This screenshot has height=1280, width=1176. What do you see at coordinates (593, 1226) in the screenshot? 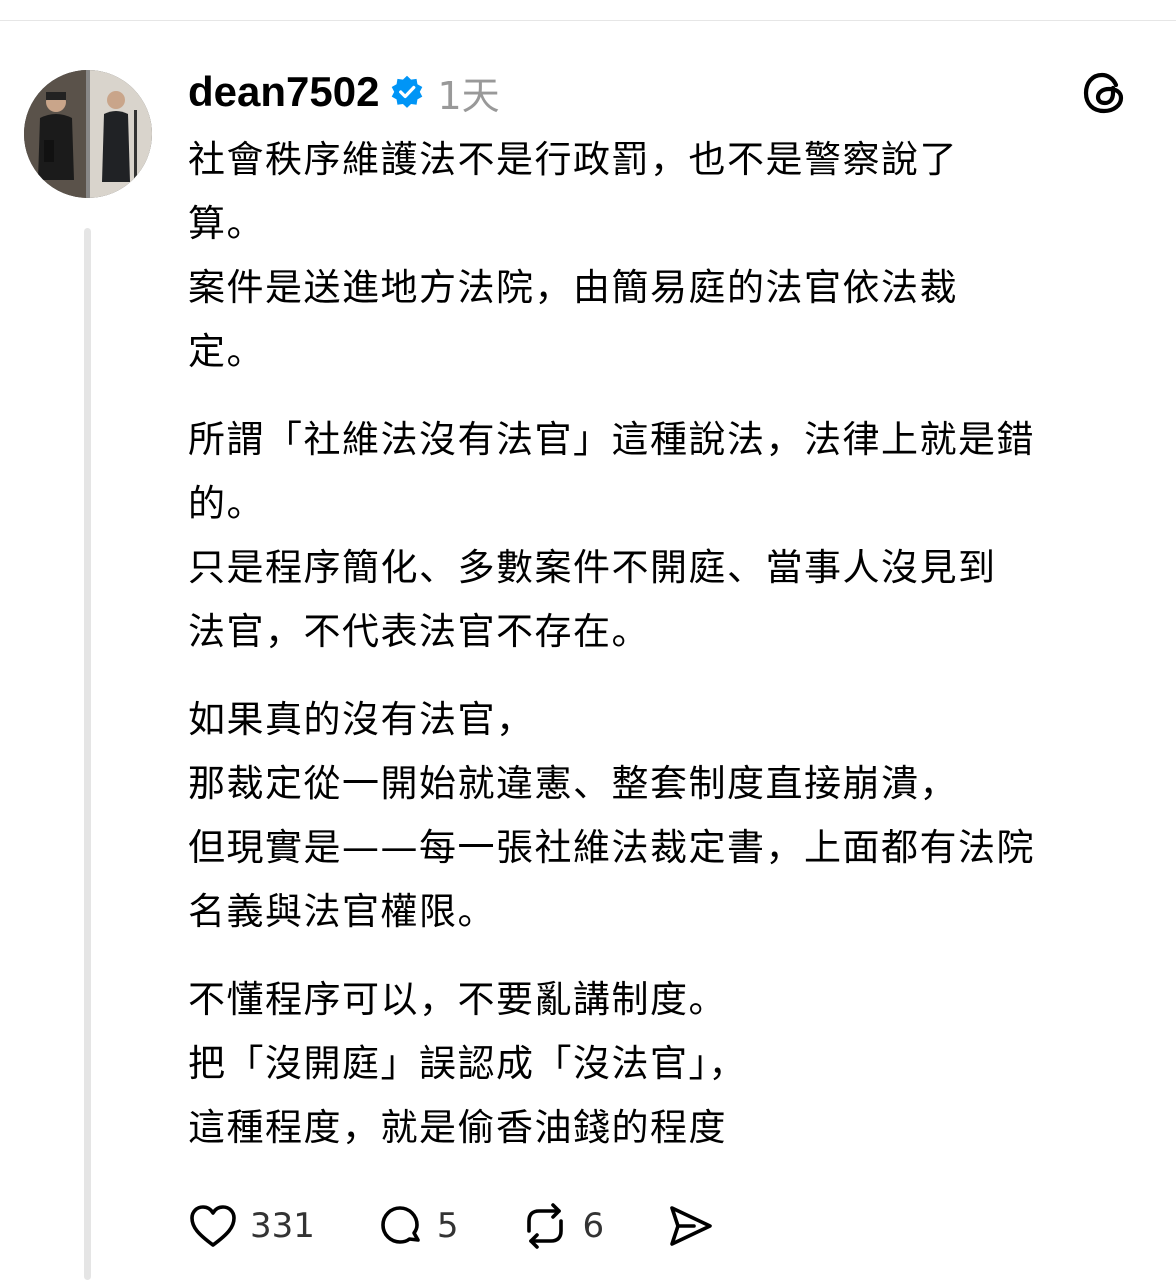
I see `repost-count: 6` at bounding box center [593, 1226].